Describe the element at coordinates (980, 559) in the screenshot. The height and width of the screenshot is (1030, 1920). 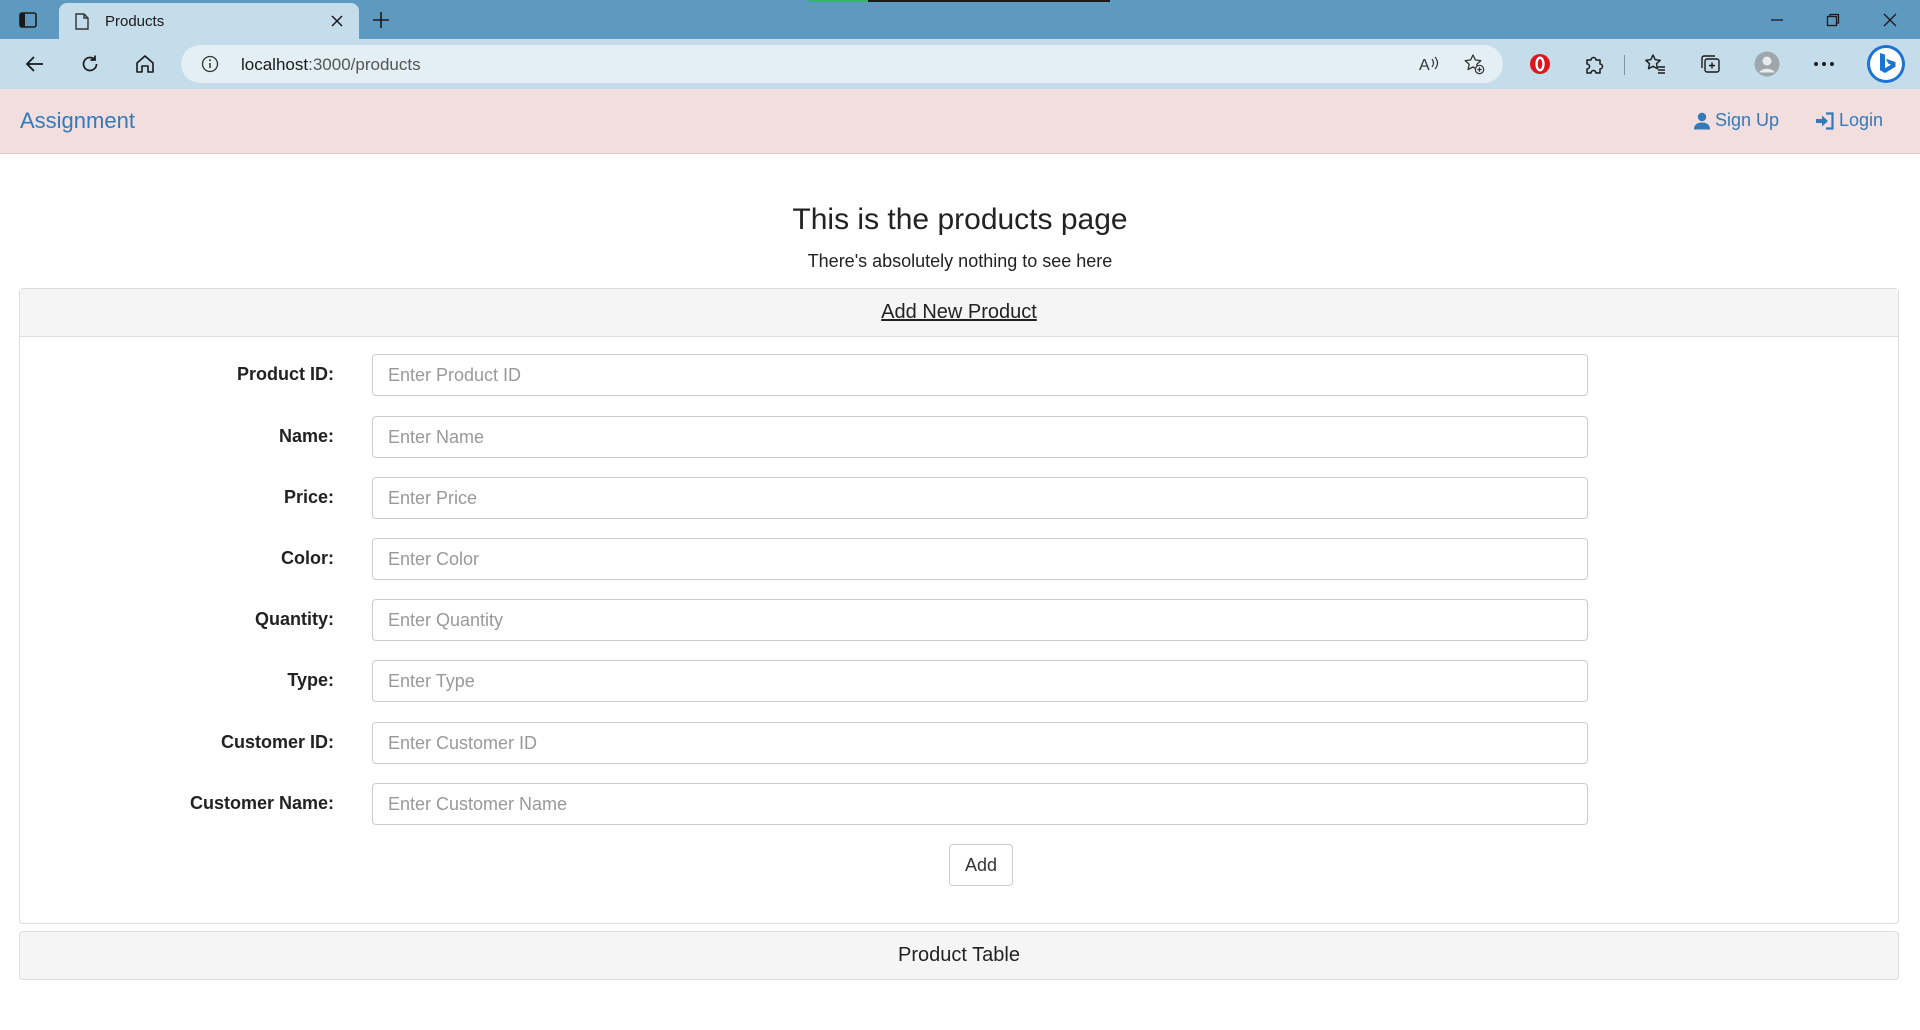
I see `color-input` at that location.